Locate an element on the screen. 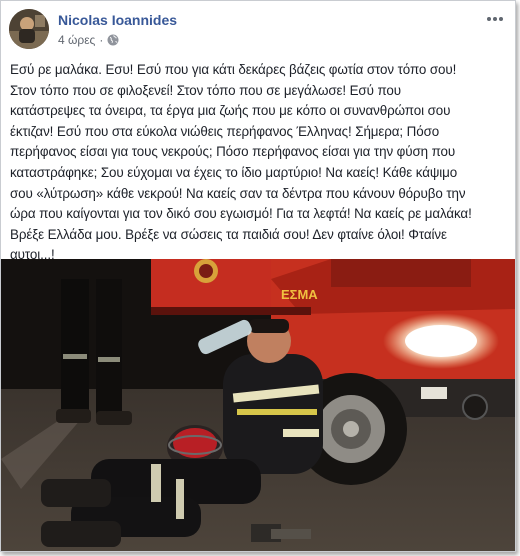 This screenshot has height=556, width=520. author-avatar is located at coordinates (29, 29).